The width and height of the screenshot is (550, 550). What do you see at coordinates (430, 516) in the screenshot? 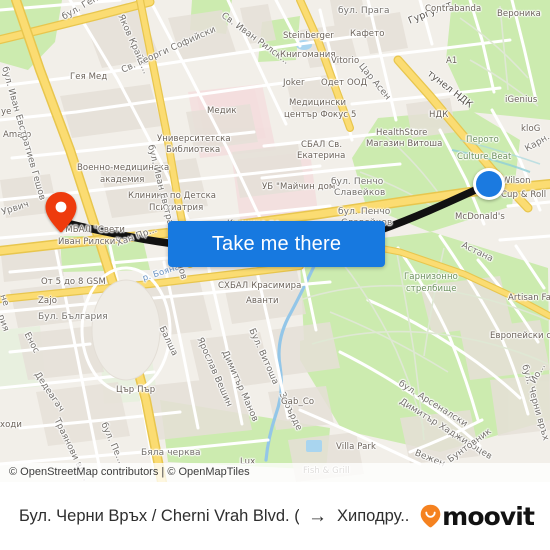
I see `moovit-pin-icon` at bounding box center [430, 516].